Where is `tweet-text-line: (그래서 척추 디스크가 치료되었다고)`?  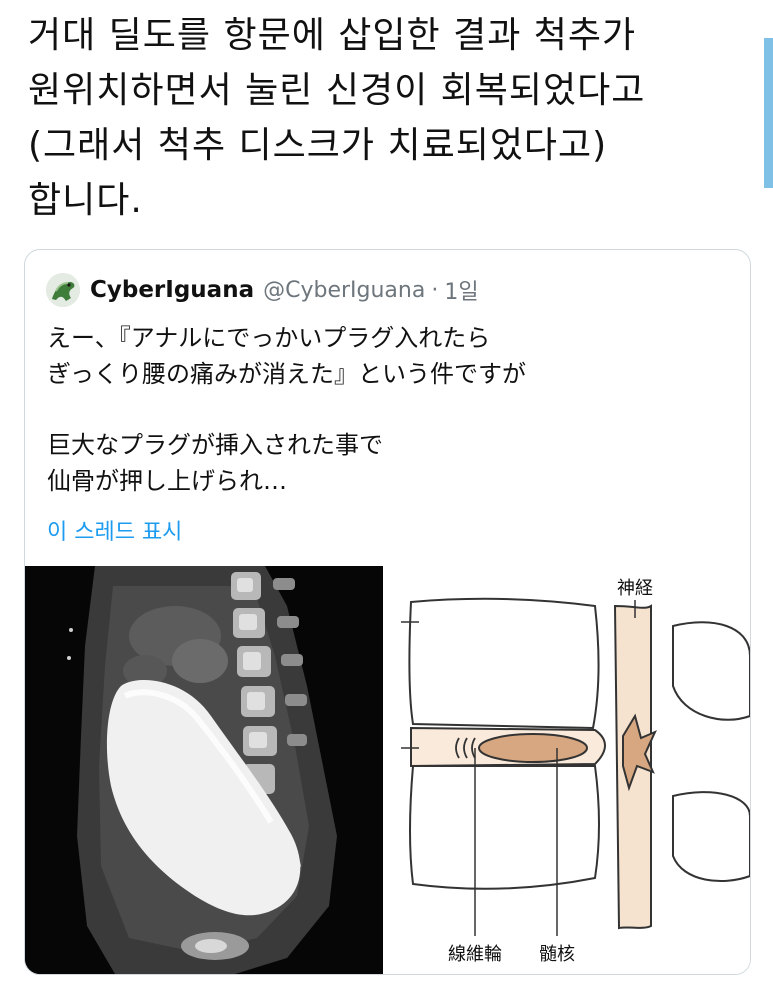
tweet-text-line: (그래서 척추 디스크가 치료되었다고) is located at coordinates (318, 145).